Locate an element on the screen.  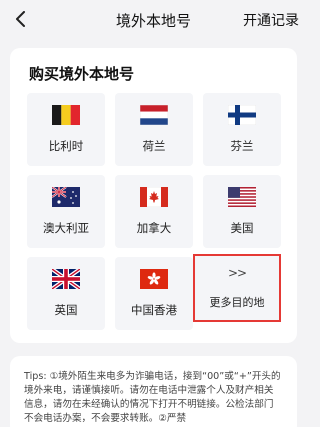
country-label: 芬兰 is located at coordinates (242, 146).